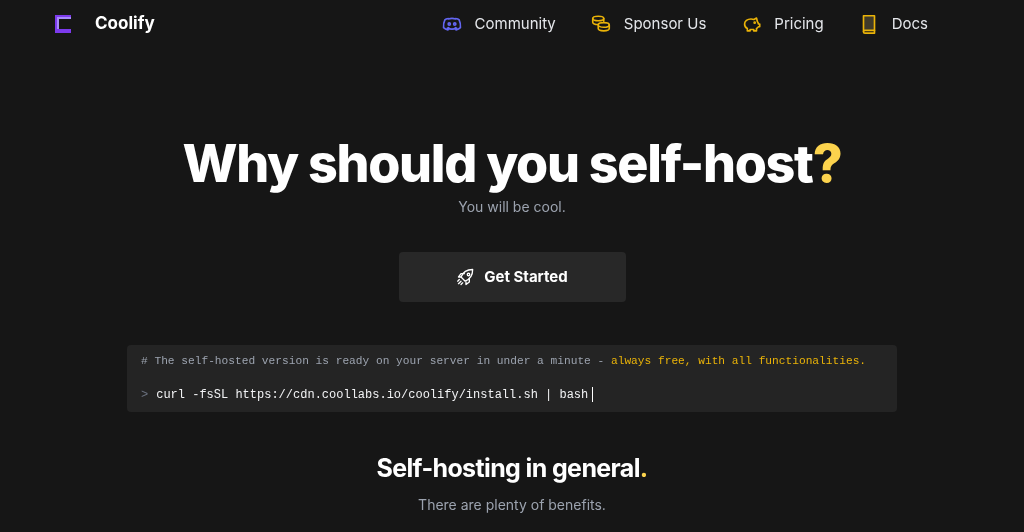  I want to click on hero-title: Why should you self-host?, so click(512, 164).